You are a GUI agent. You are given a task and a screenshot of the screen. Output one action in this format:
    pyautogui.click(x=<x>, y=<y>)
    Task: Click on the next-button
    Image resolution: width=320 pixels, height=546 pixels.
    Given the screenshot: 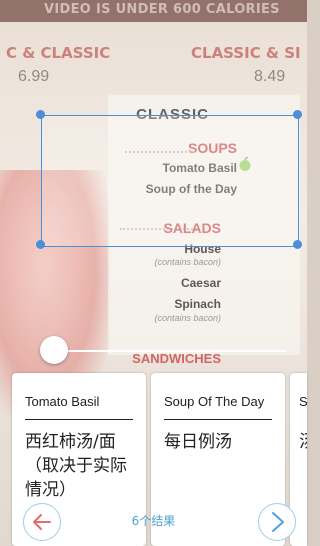 What is the action you would take?
    pyautogui.click(x=277, y=522)
    